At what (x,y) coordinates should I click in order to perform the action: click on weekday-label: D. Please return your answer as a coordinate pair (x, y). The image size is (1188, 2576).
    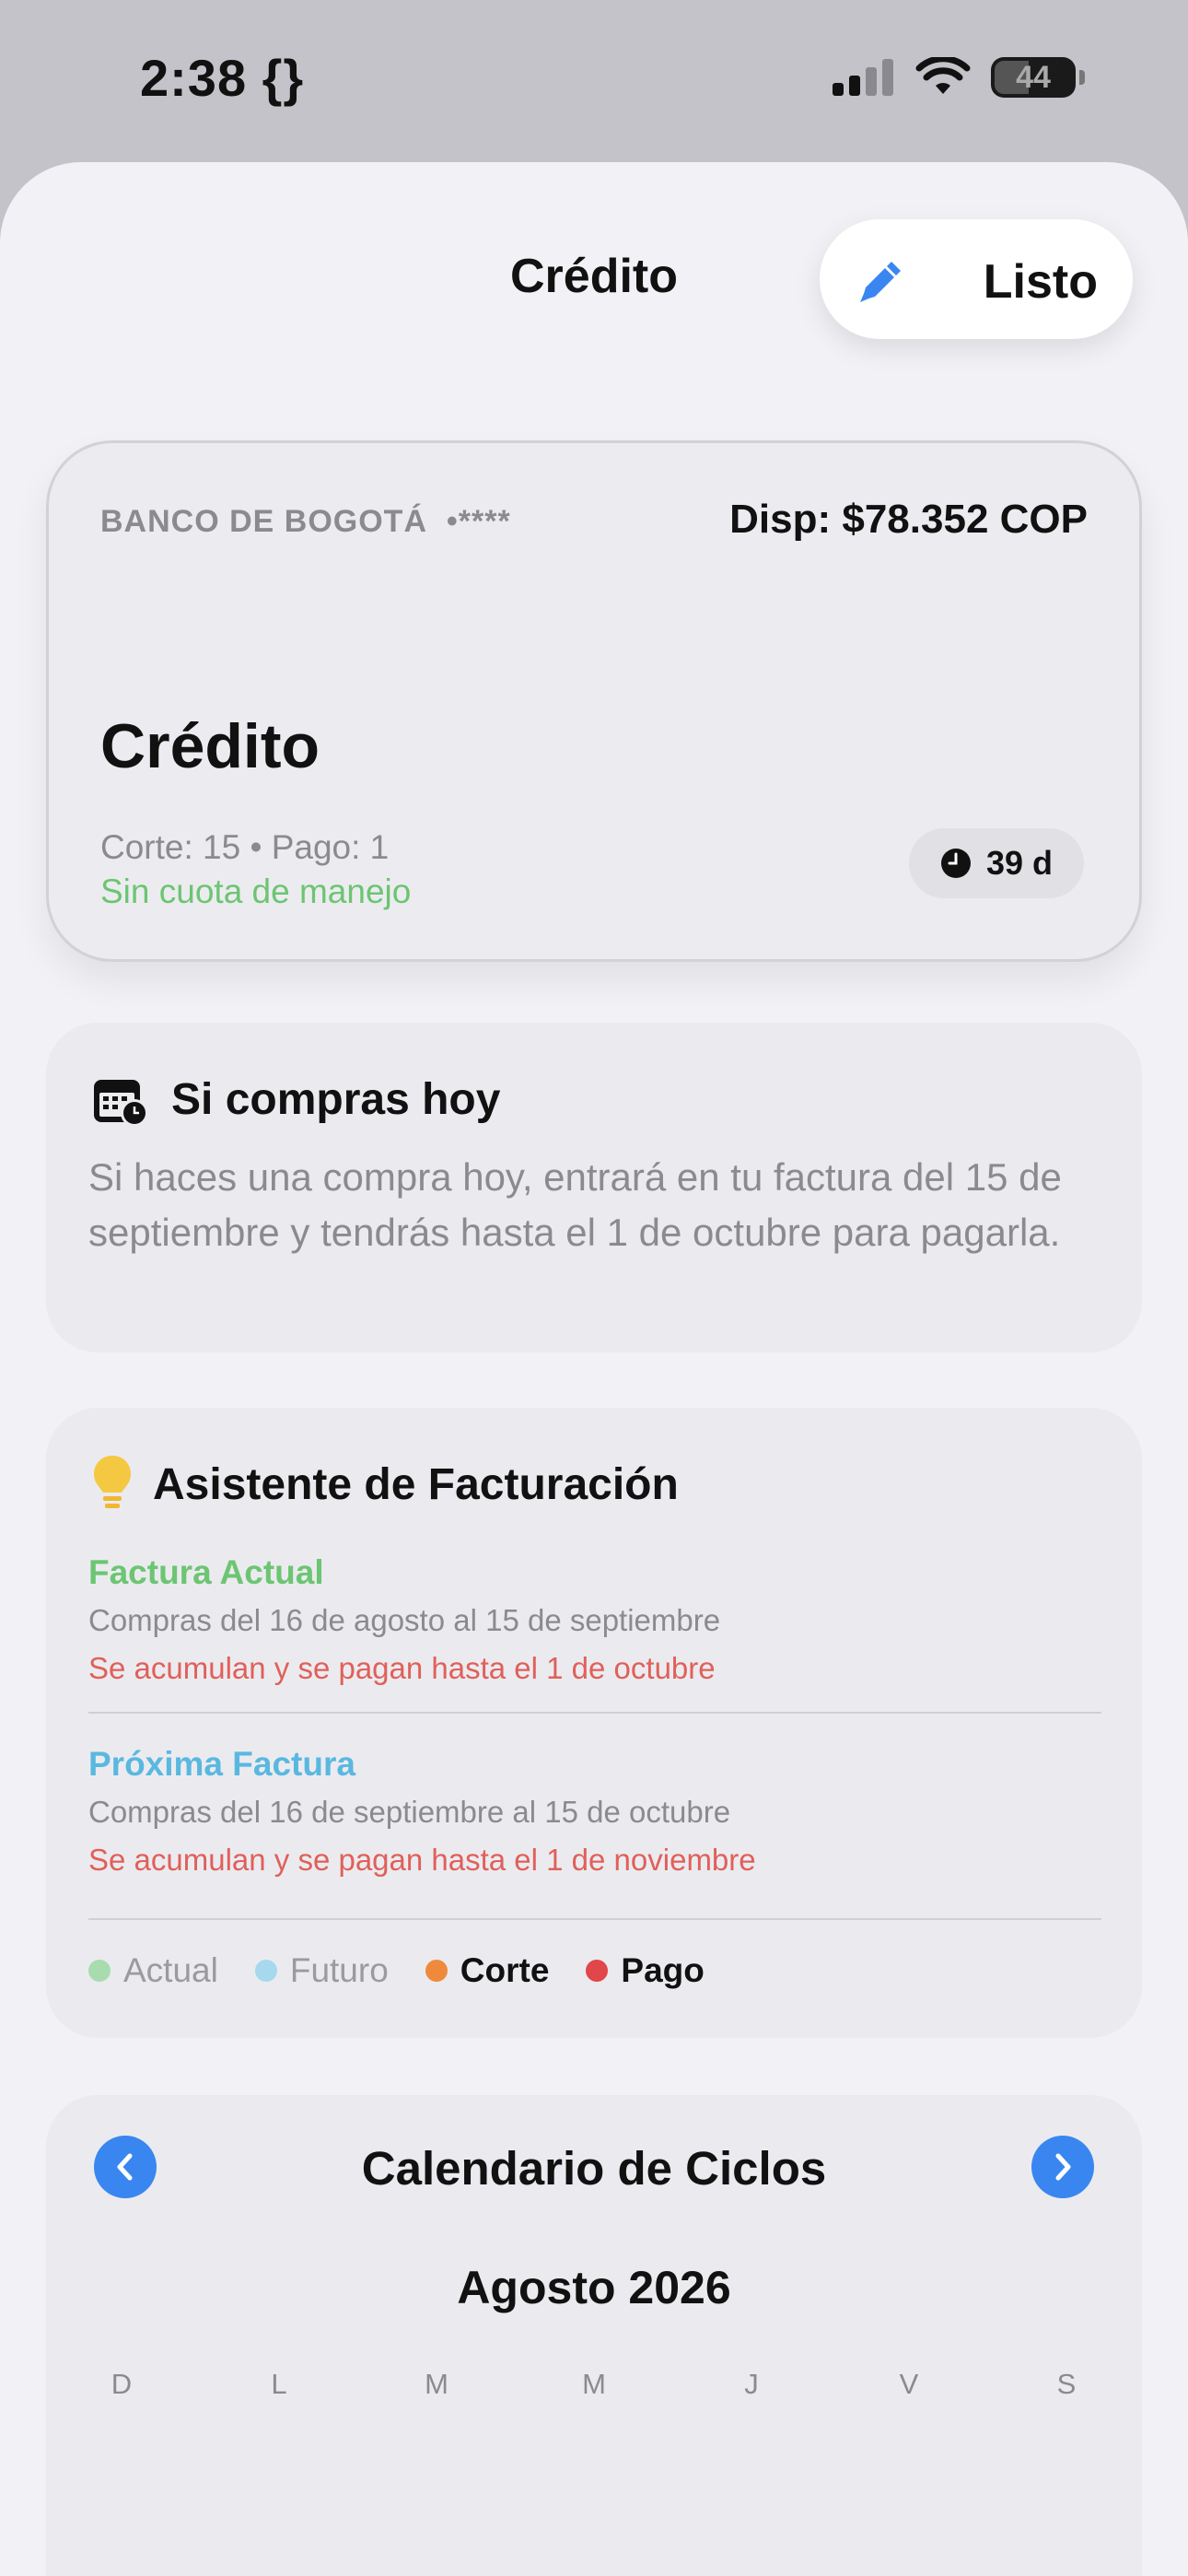
    Looking at the image, I should click on (122, 2384).